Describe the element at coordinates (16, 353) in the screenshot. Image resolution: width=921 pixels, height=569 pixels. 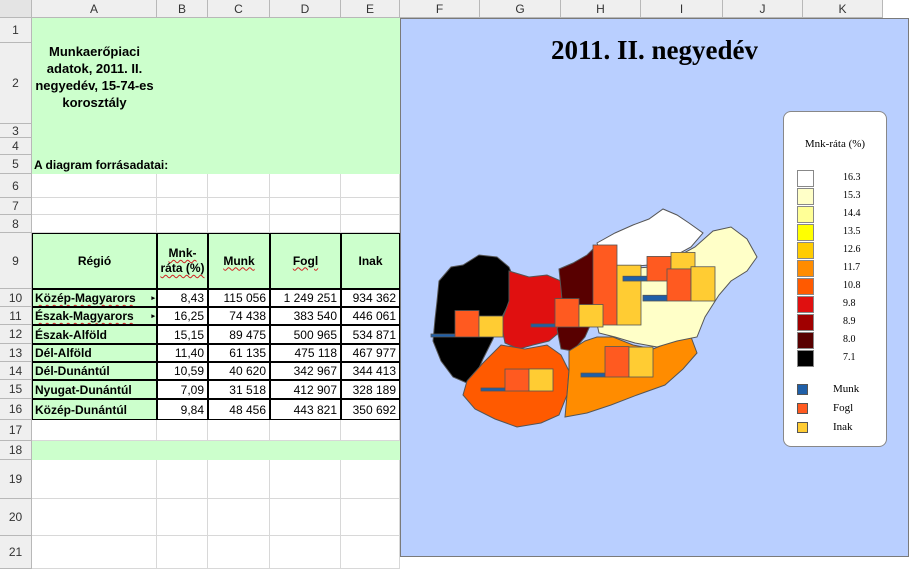
I see `row-header-13: 13` at that location.